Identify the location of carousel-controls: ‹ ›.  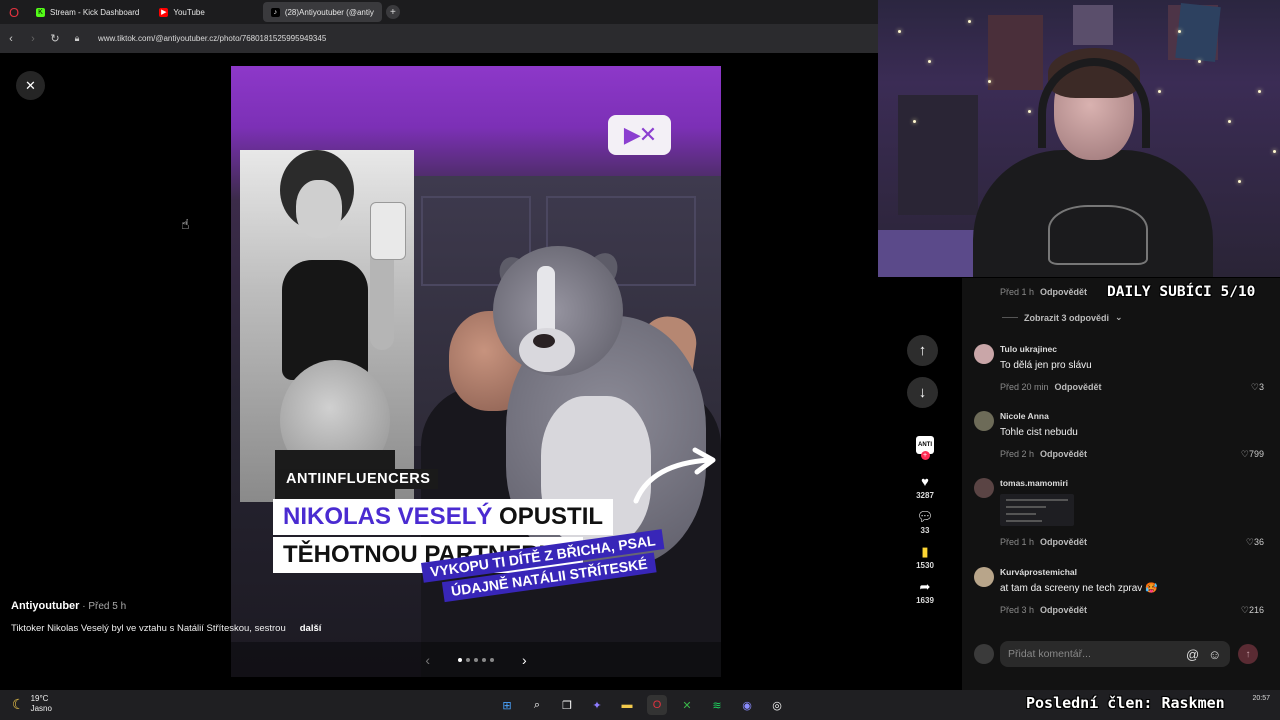
(476, 659).